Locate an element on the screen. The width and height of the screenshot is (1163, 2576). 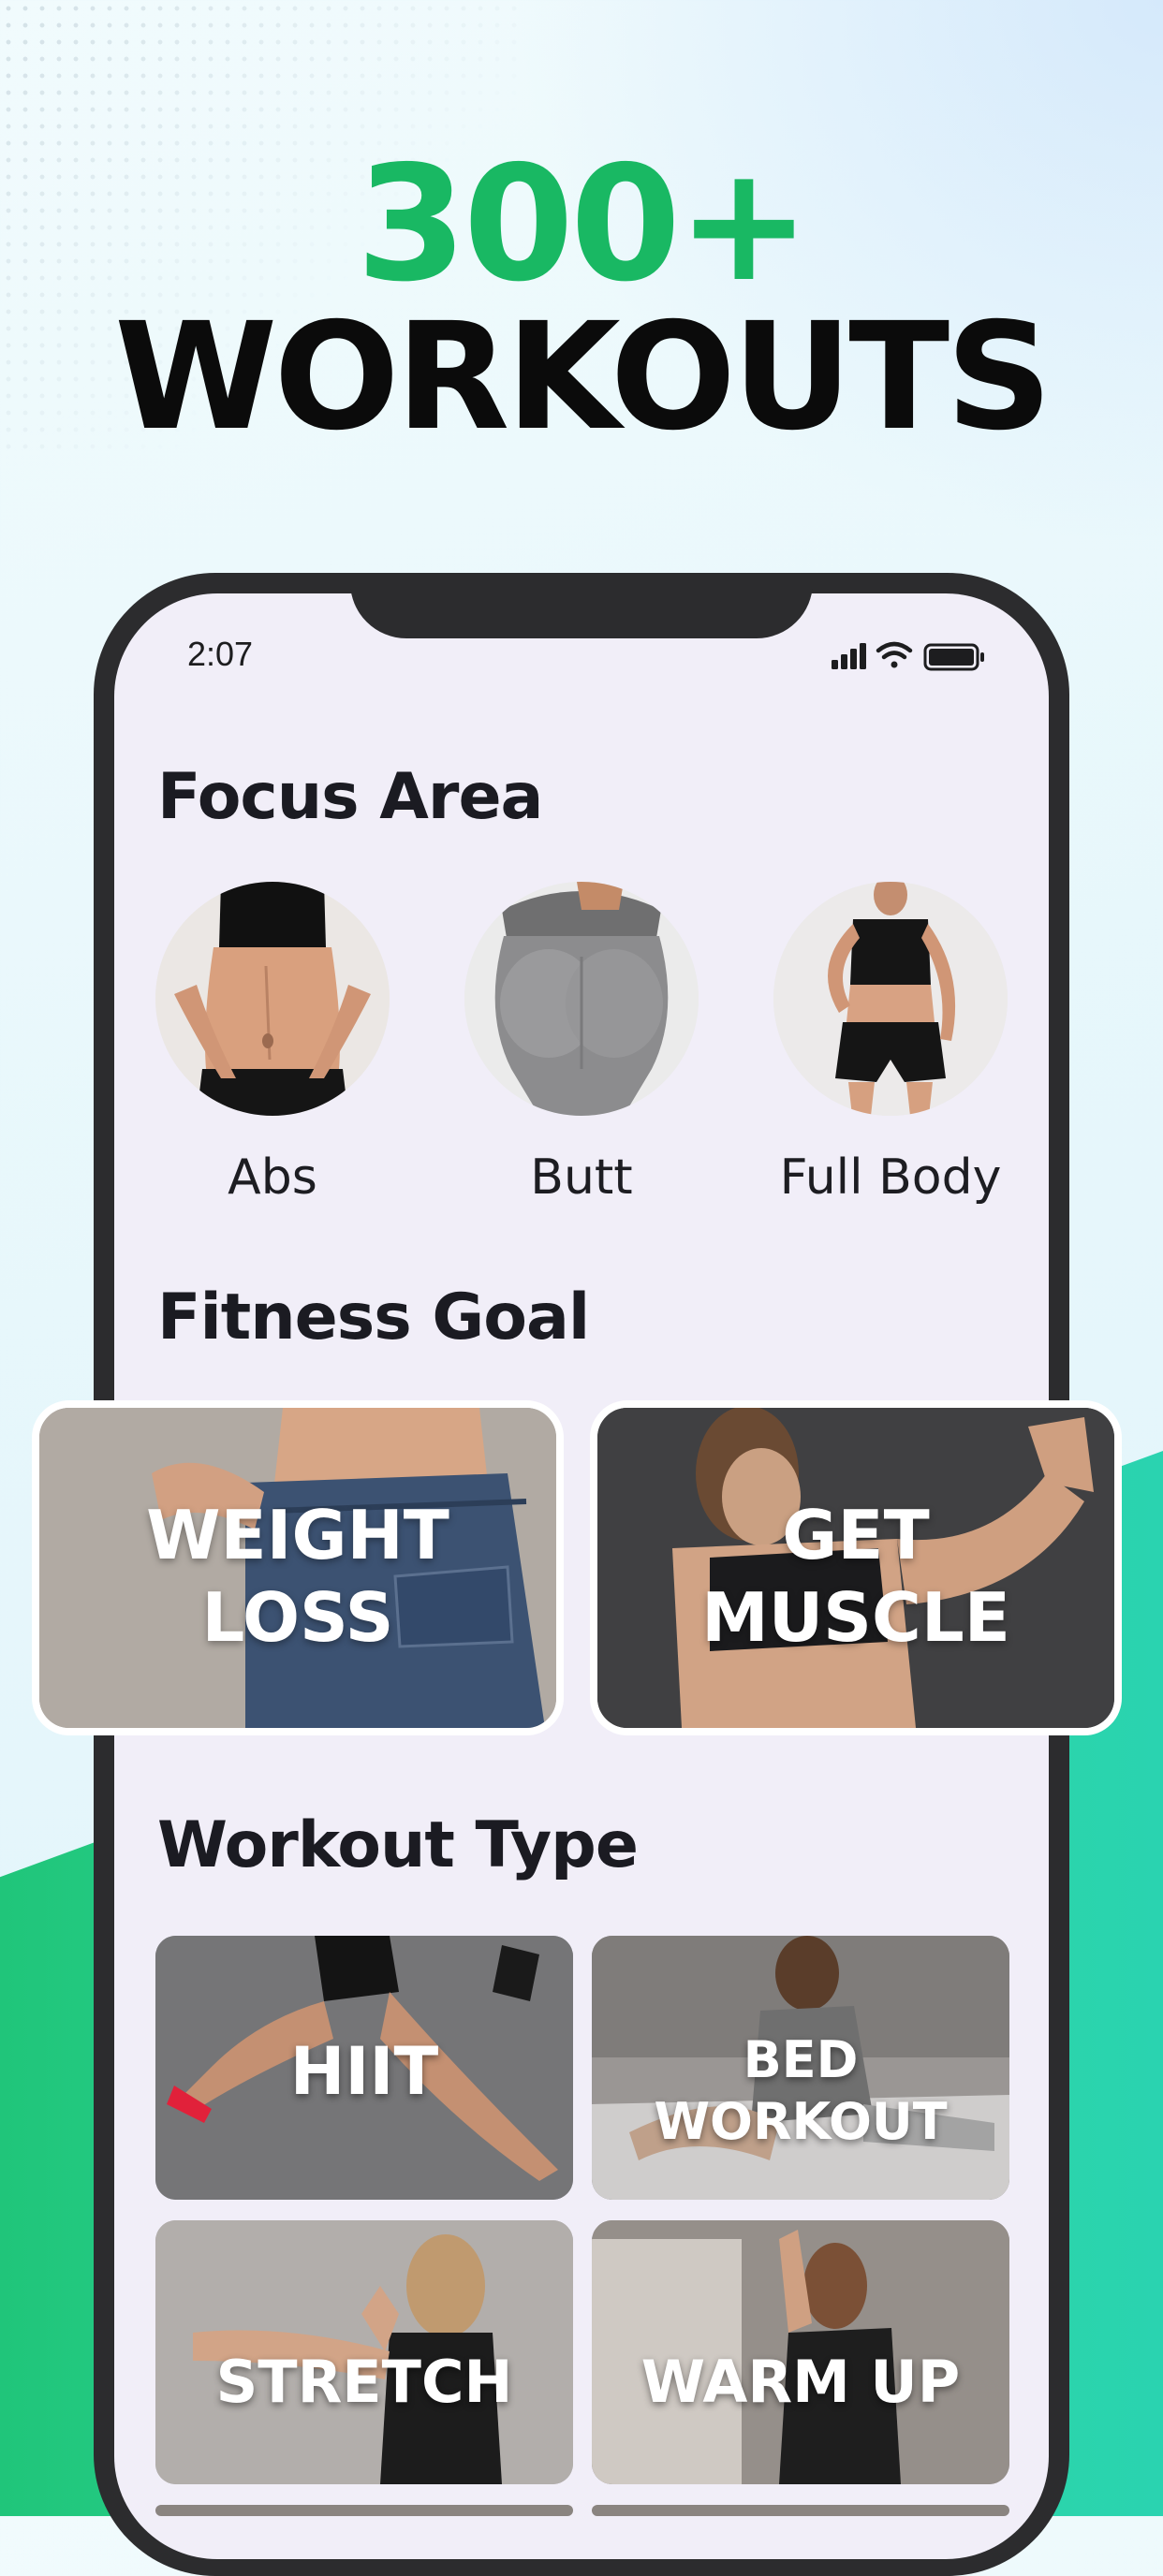
workout-card-warm-up: WARM UP is located at coordinates (800, 2352).